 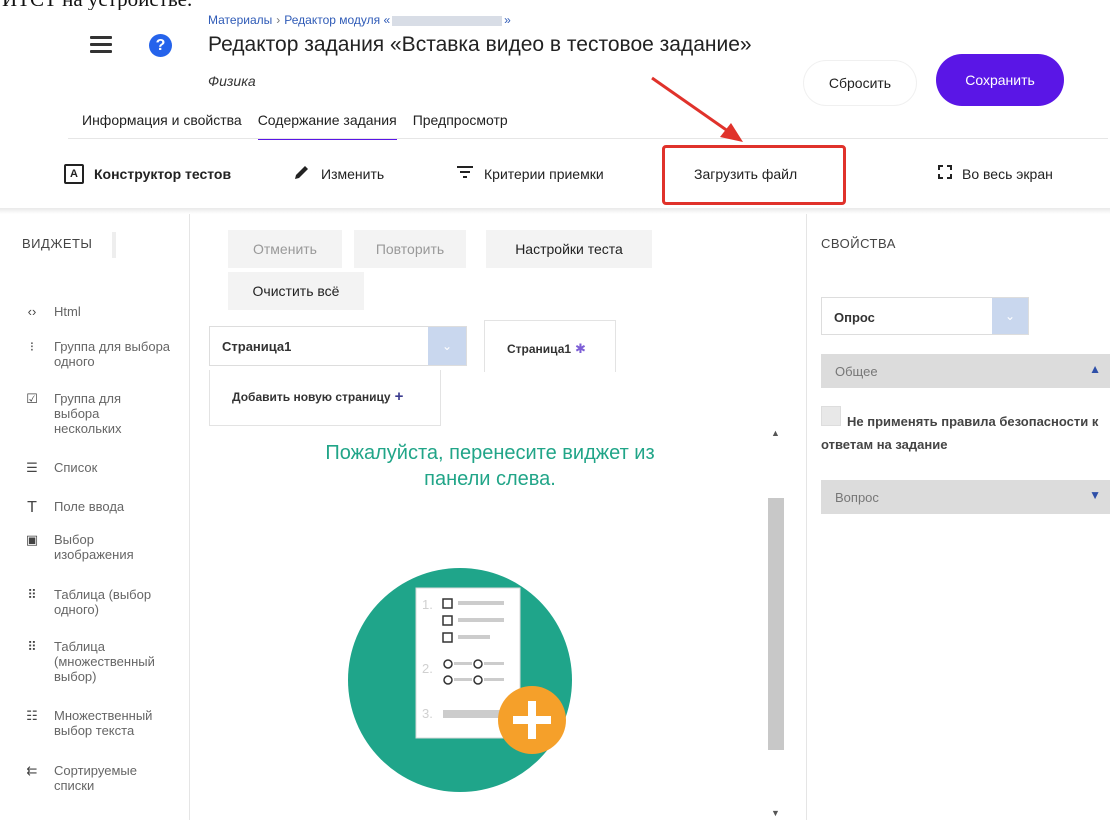 I want to click on section-question-label: Вопрос, so click(x=857, y=497).